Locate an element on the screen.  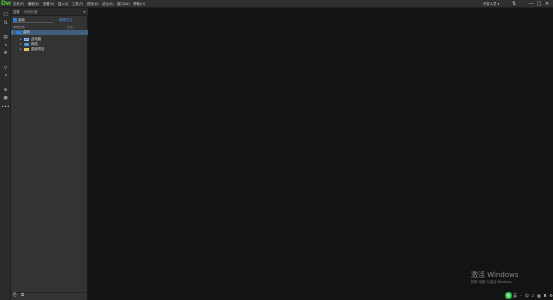
tree-item-label: 桌面项目 is located at coordinates (38, 49).